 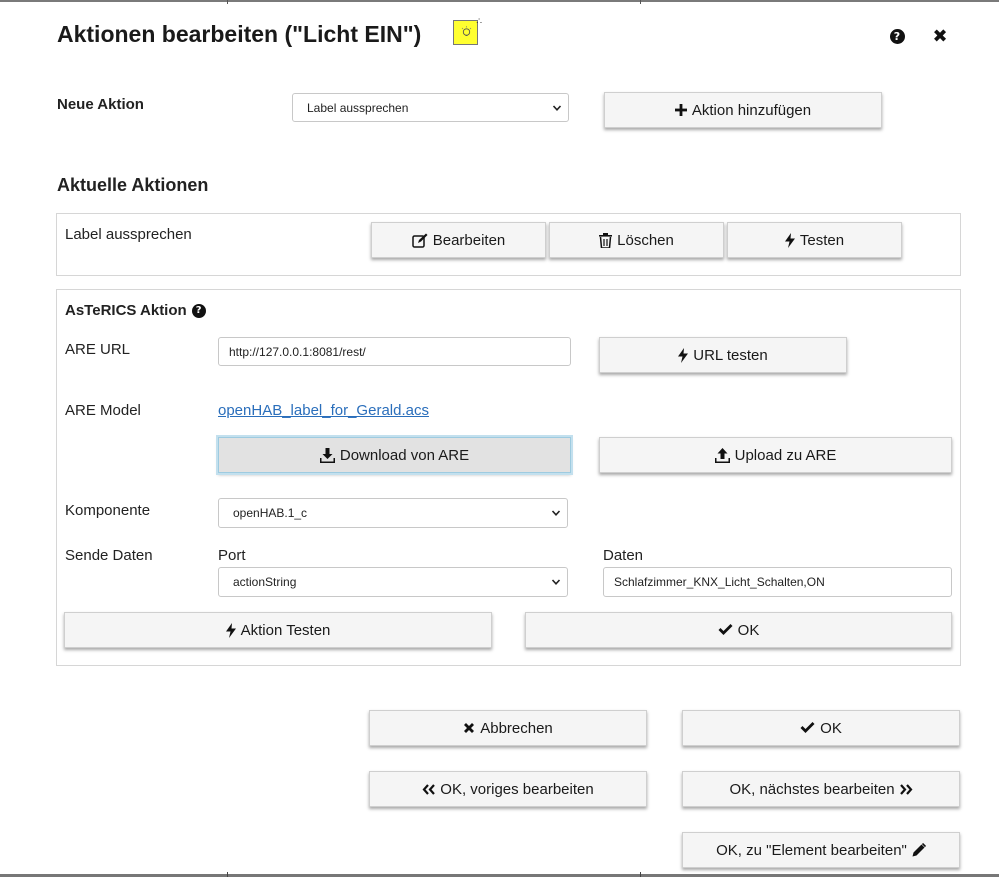 What do you see at coordinates (285, 630) in the screenshot?
I see `test-asterics-action-label: Aktion Testen` at bounding box center [285, 630].